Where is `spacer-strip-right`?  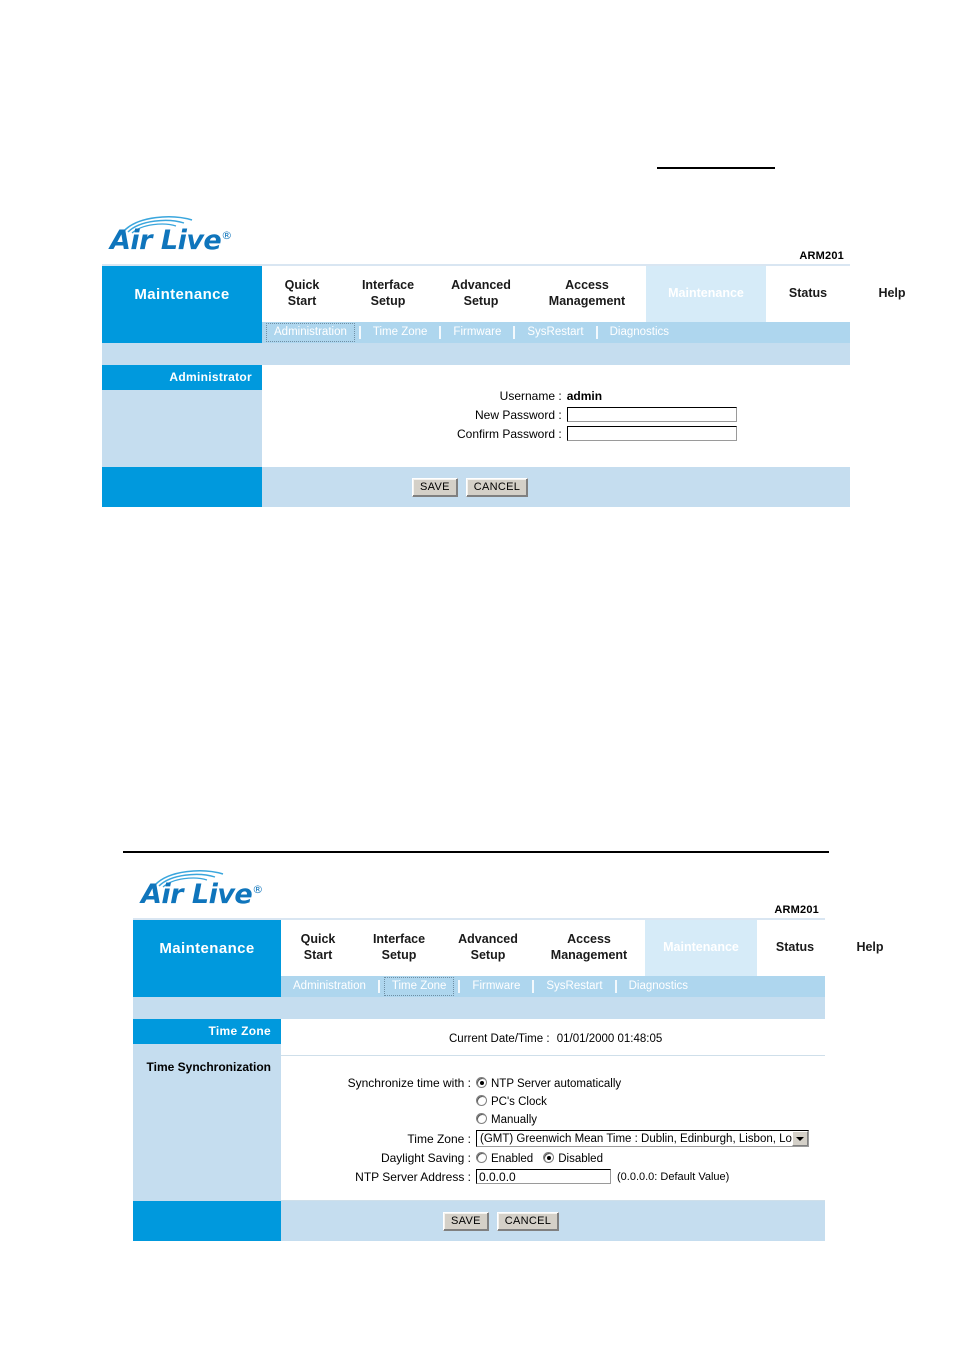 spacer-strip-right is located at coordinates (556, 354).